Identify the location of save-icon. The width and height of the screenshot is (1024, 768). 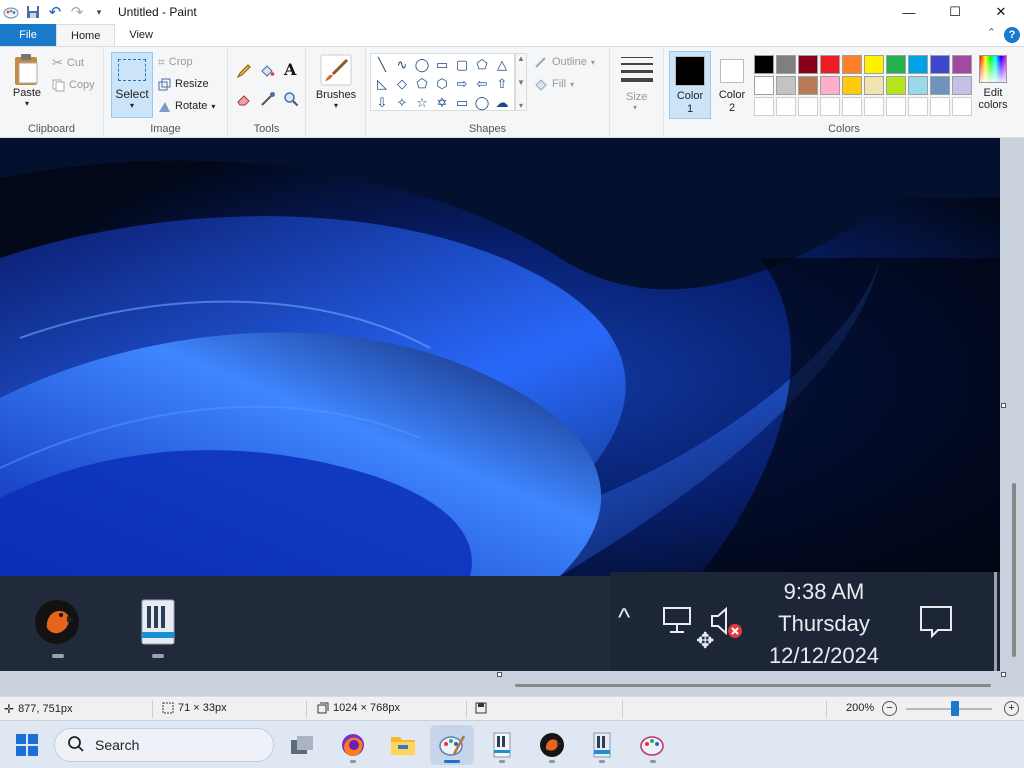
(33, 12).